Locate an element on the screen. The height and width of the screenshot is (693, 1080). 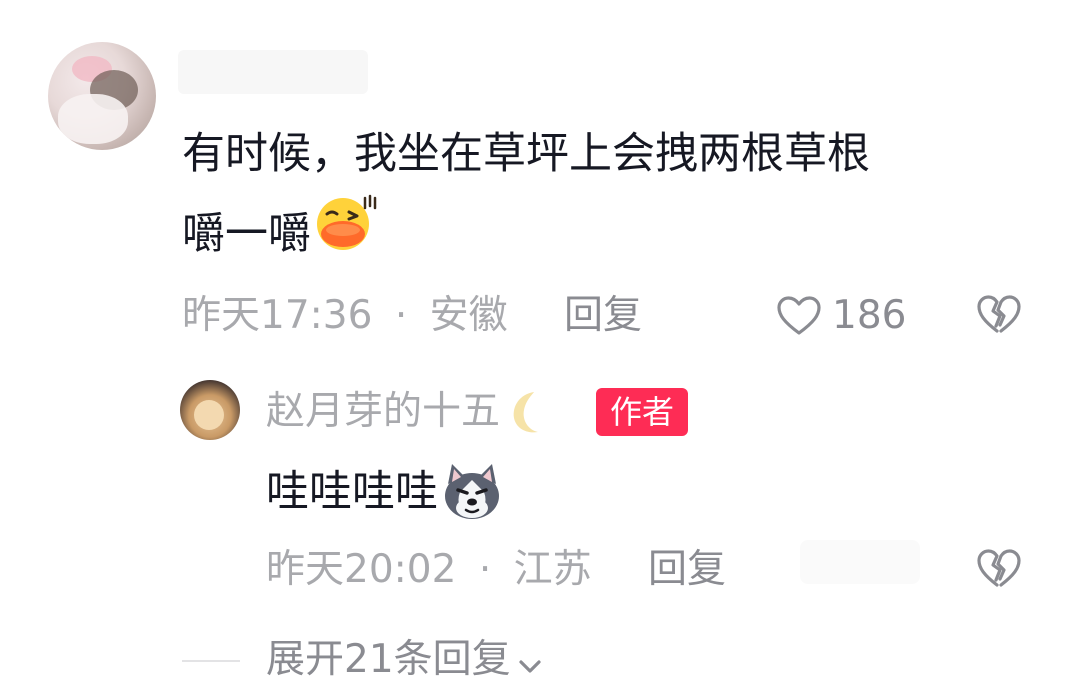
comment-location: 安徽 is located at coordinates (468, 315).